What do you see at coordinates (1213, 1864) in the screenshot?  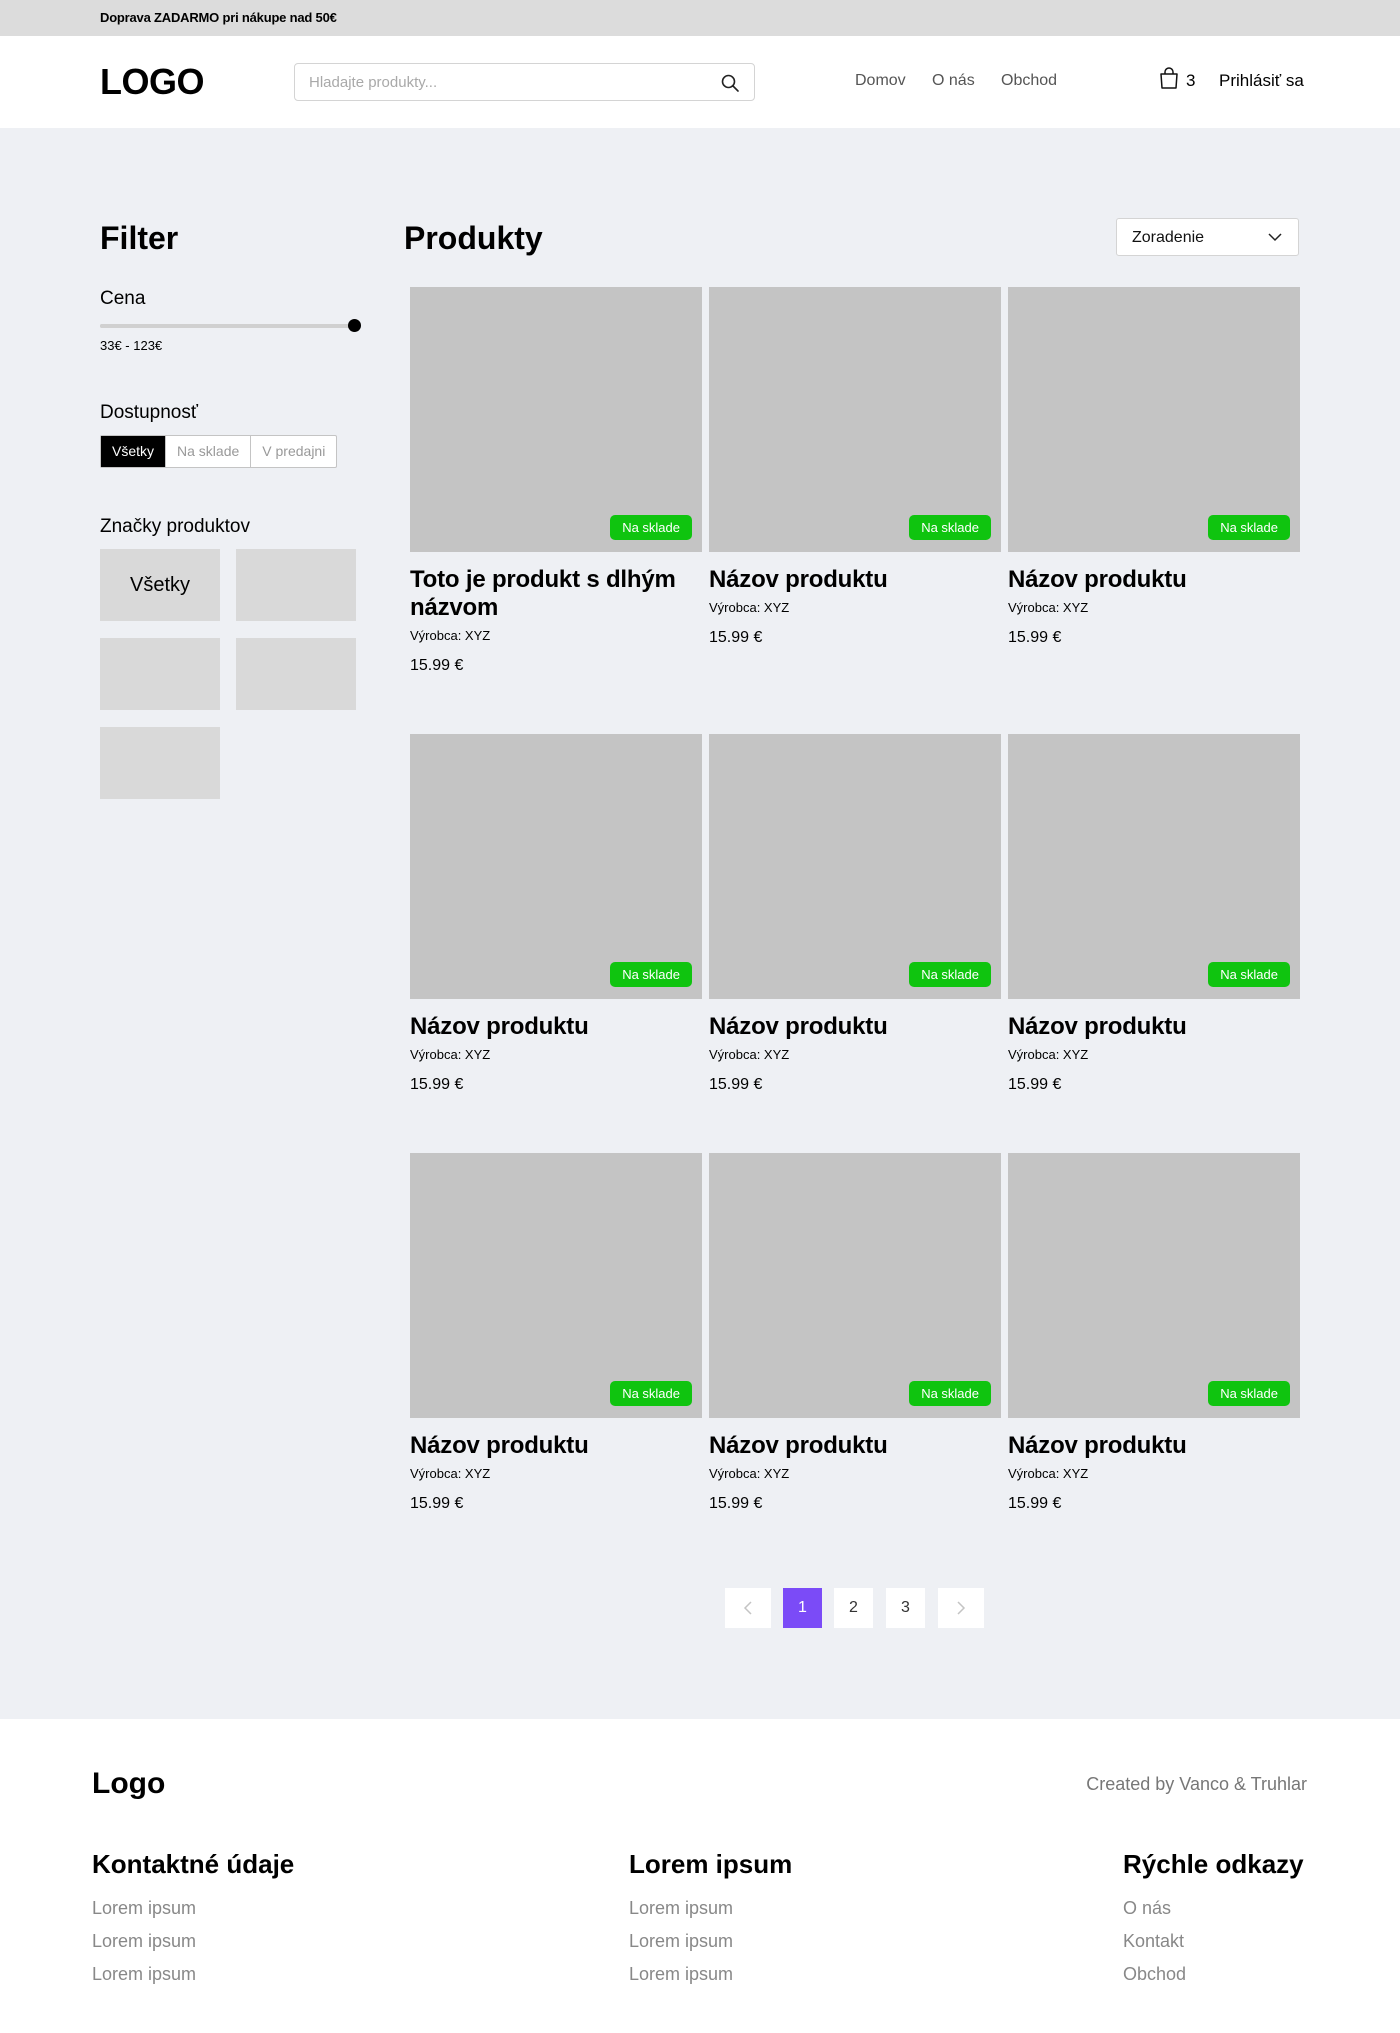 I see `footer-column-title: Rýchle odkazy` at bounding box center [1213, 1864].